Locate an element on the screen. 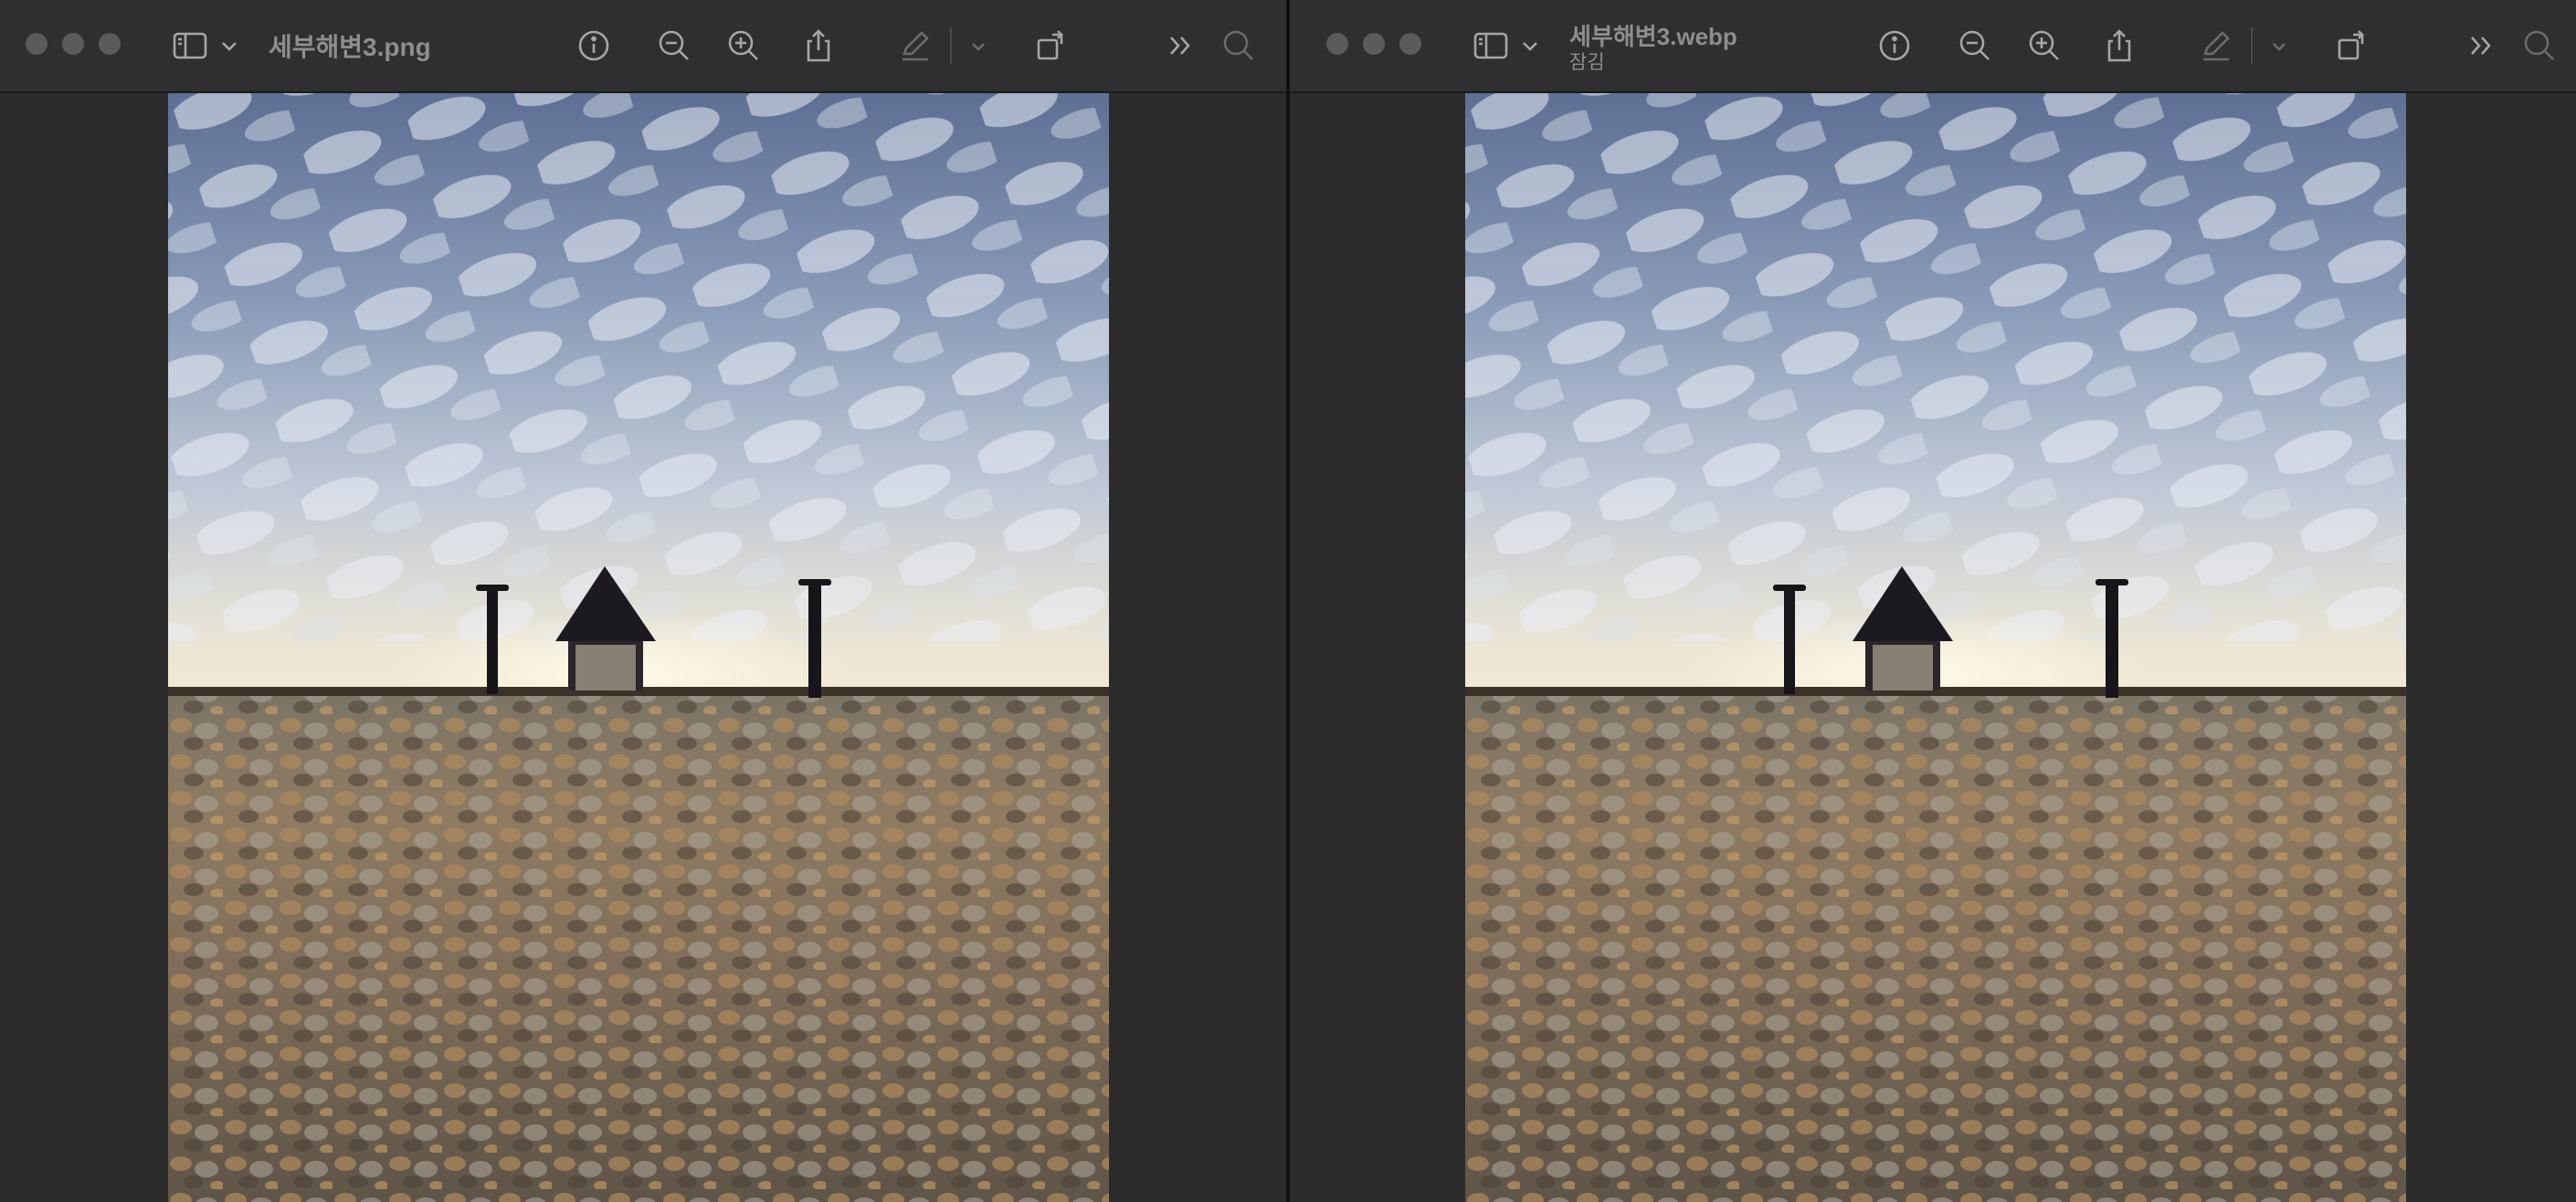  toolbar: 세부해변3.png is located at coordinates (643, 46).